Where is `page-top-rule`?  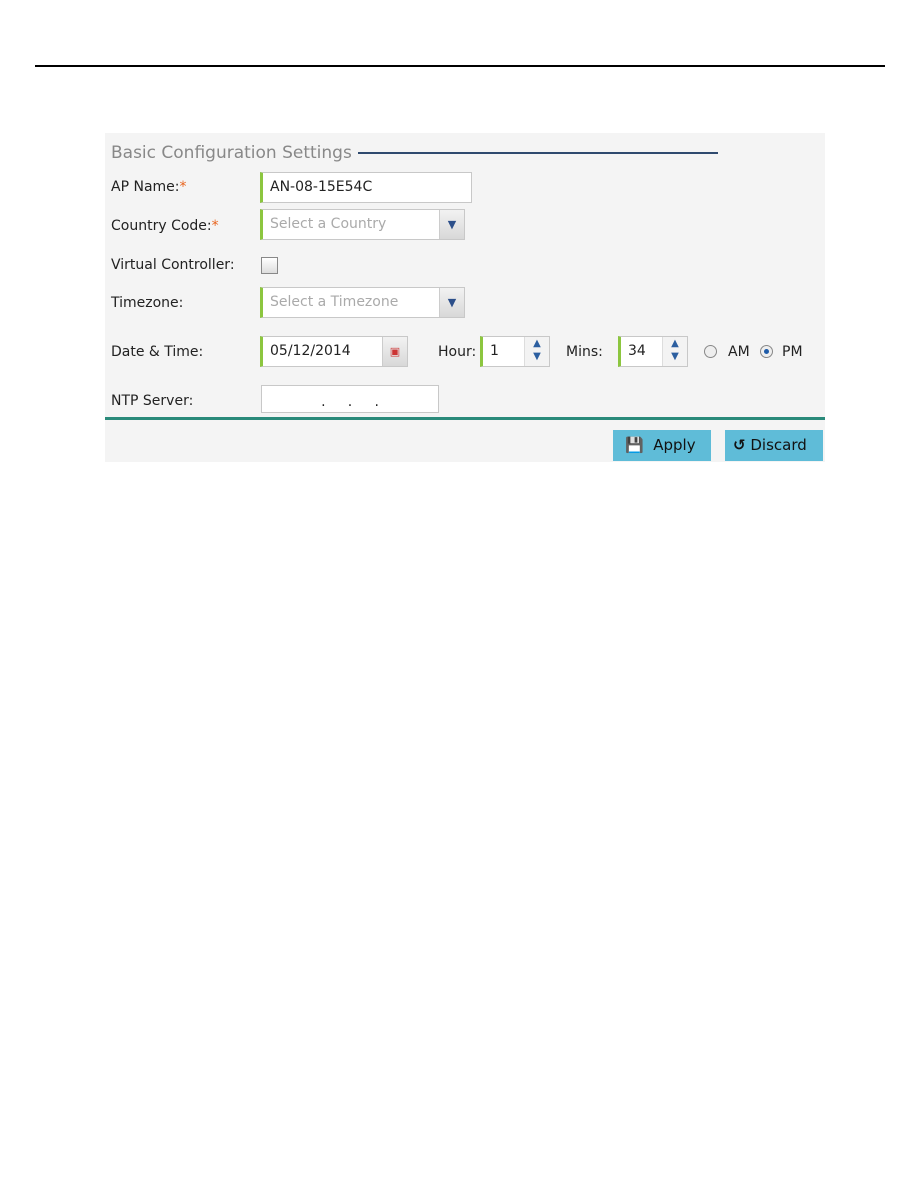
page-top-rule is located at coordinates (460, 66).